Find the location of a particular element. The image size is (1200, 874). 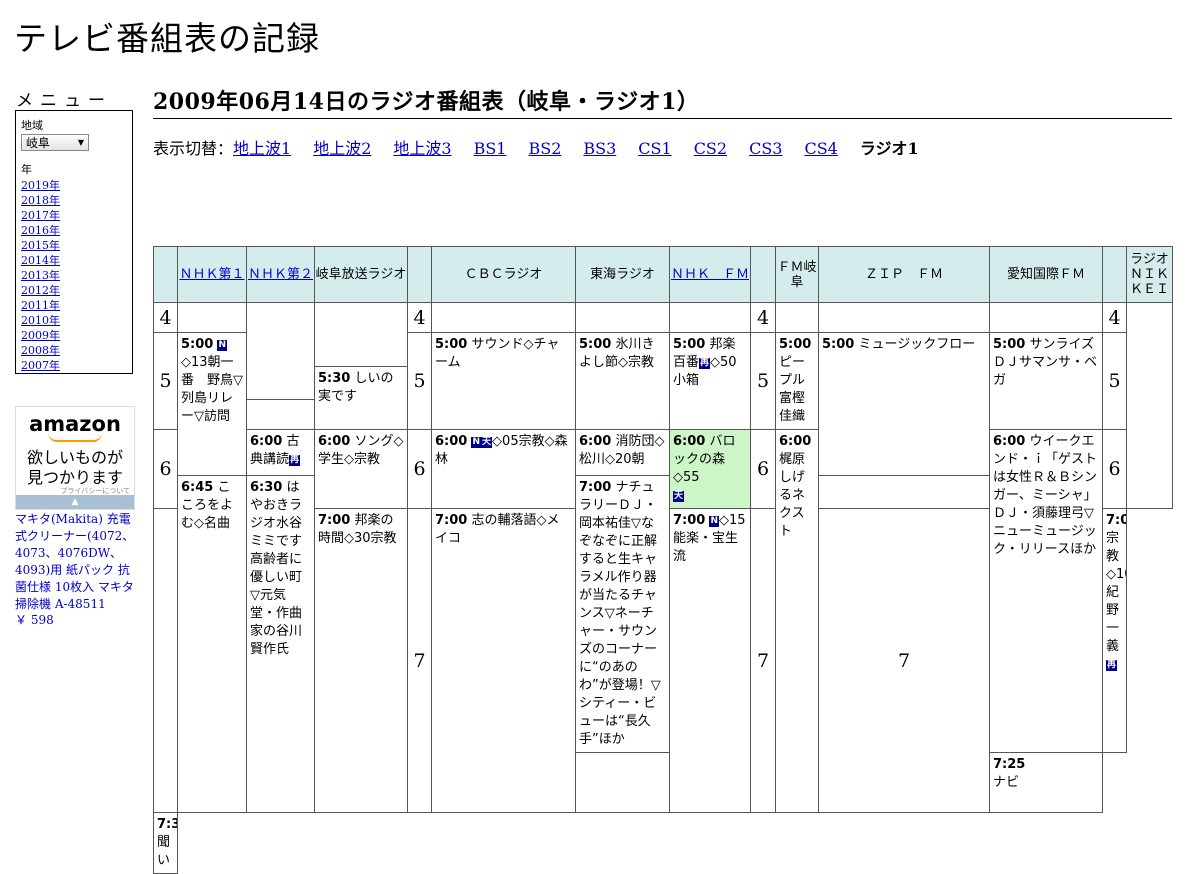

channel-link-nhk1: ＮＨＫ第１ is located at coordinates (211, 274).